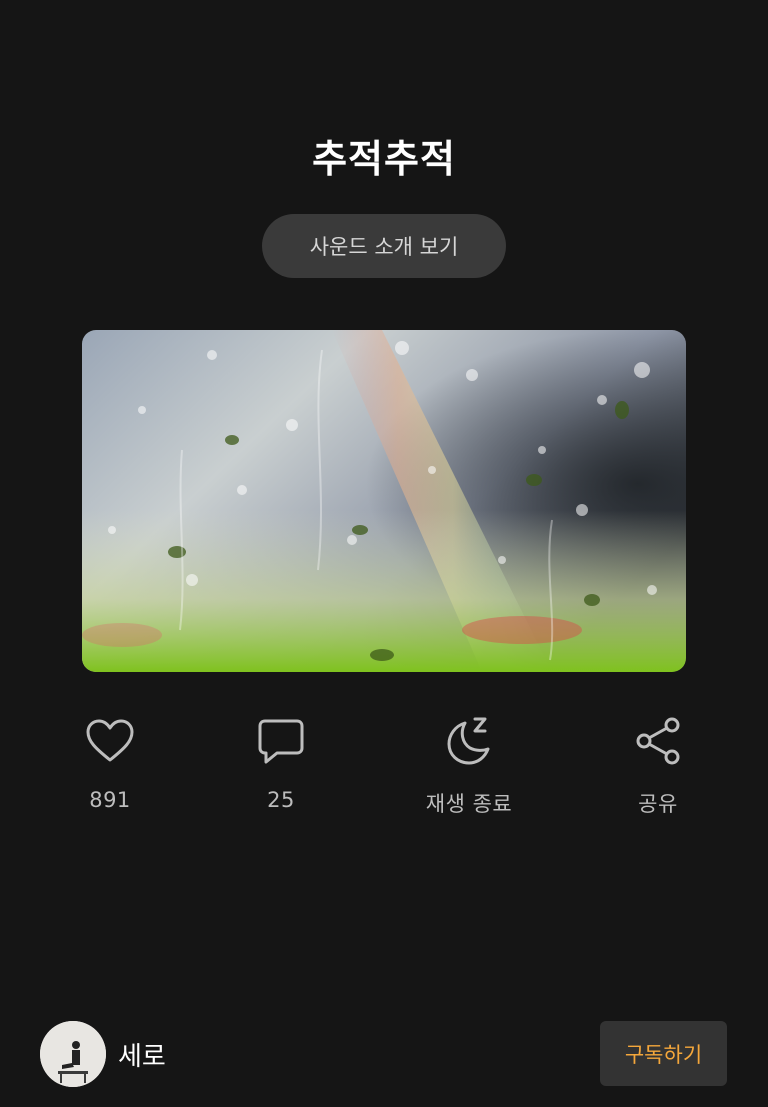 This screenshot has width=768, height=1107. Describe the element at coordinates (663, 1053) in the screenshot. I see `subscribe-button: 구독하기` at that location.